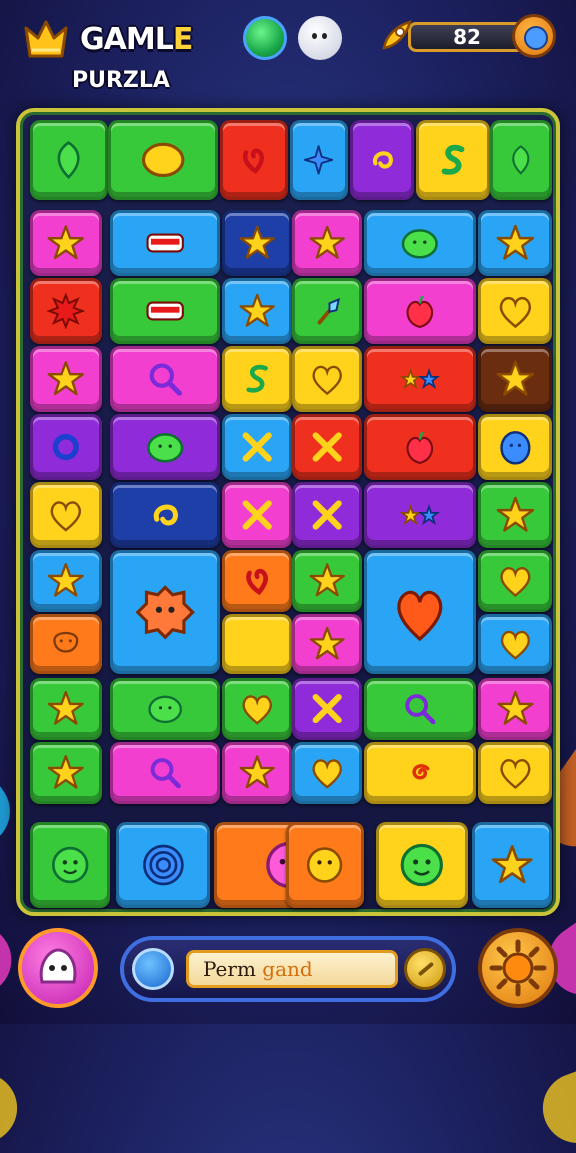 Image resolution: width=576 pixels, height=1153 pixels. Describe the element at coordinates (534, 36) in the screenshot. I see `blue-planet-badge-icon` at that location.